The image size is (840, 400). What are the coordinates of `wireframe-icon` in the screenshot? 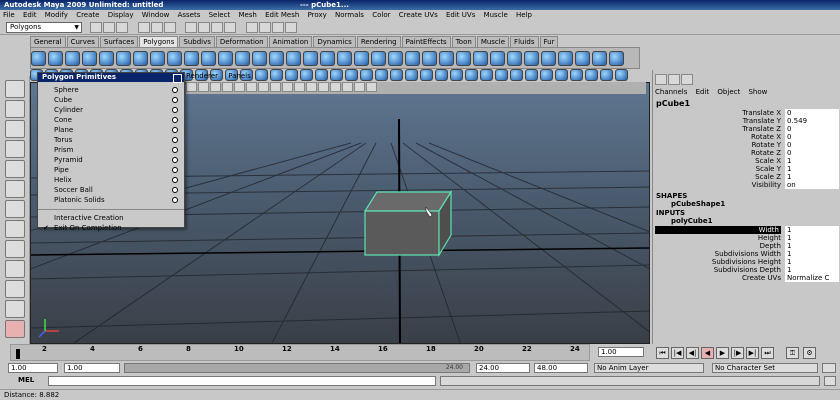 It's located at (275, 87).